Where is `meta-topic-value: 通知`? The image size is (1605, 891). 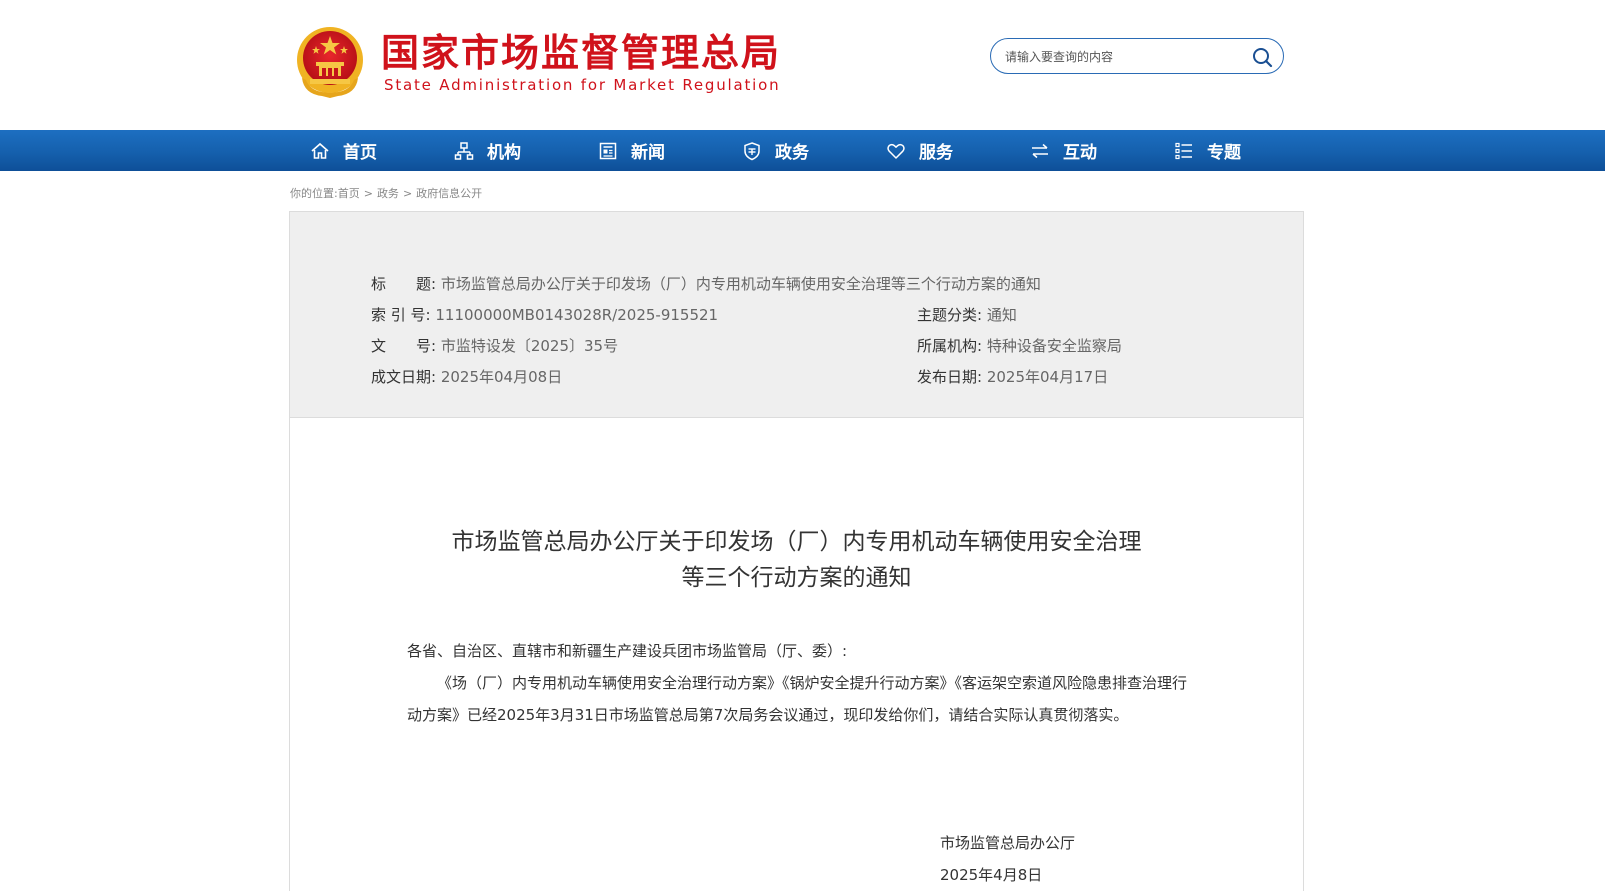
meta-topic-value: 通知 is located at coordinates (1001, 315).